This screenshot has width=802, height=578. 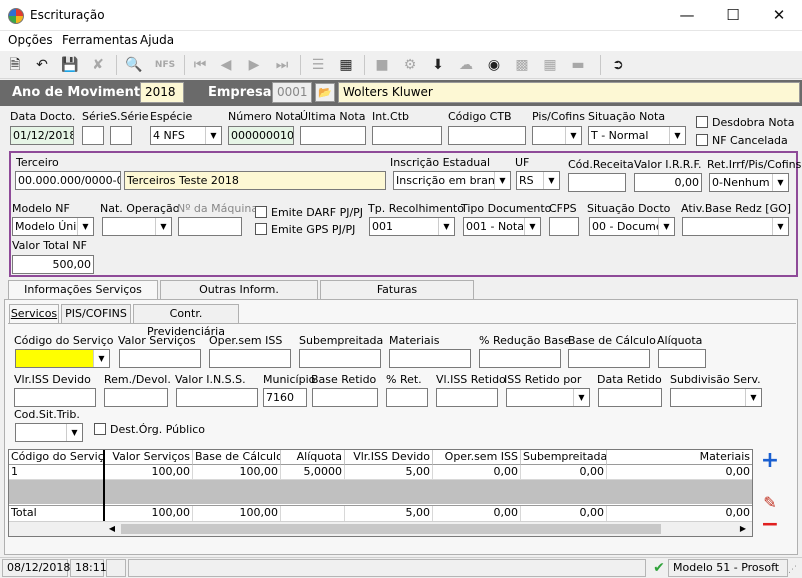 I want to click on scroll-right-icon: ▶, so click(x=743, y=529).